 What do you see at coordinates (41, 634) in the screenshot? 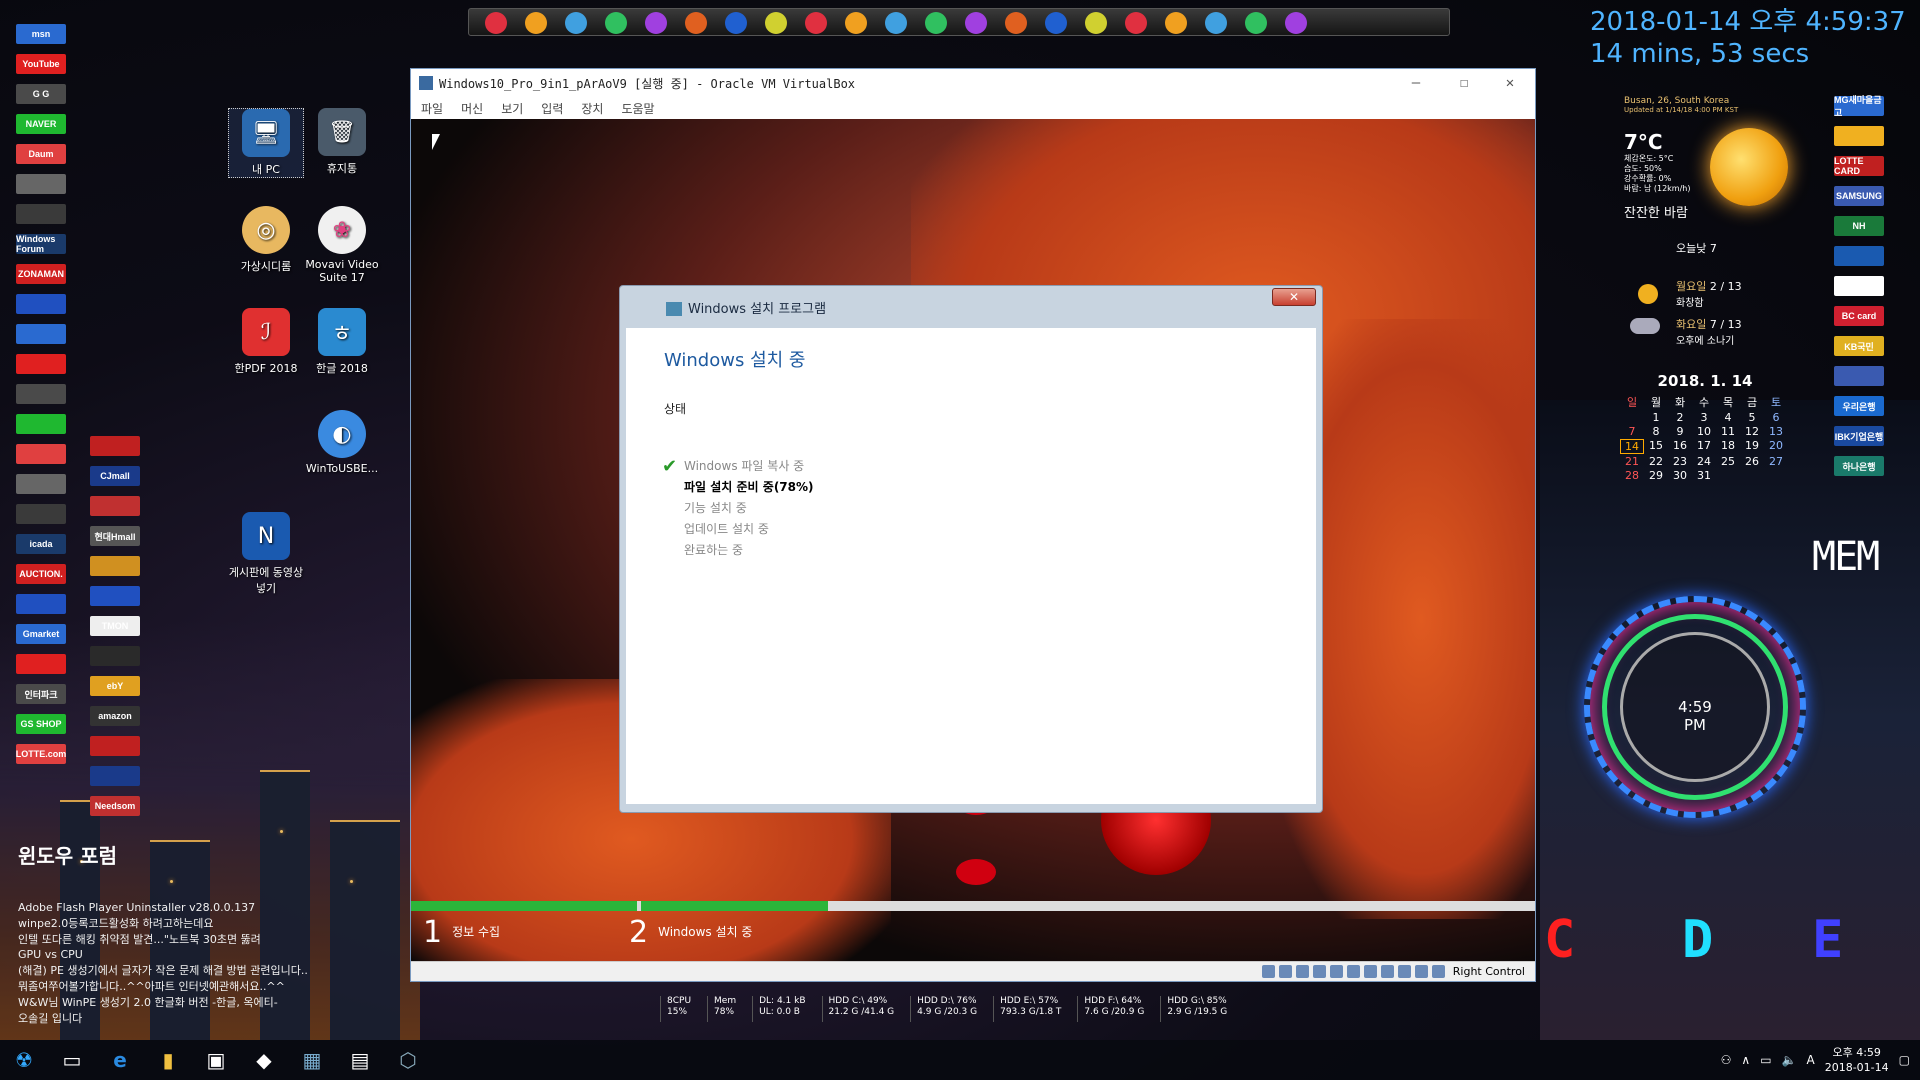
I see `site-logo-link: Gmarket` at bounding box center [41, 634].